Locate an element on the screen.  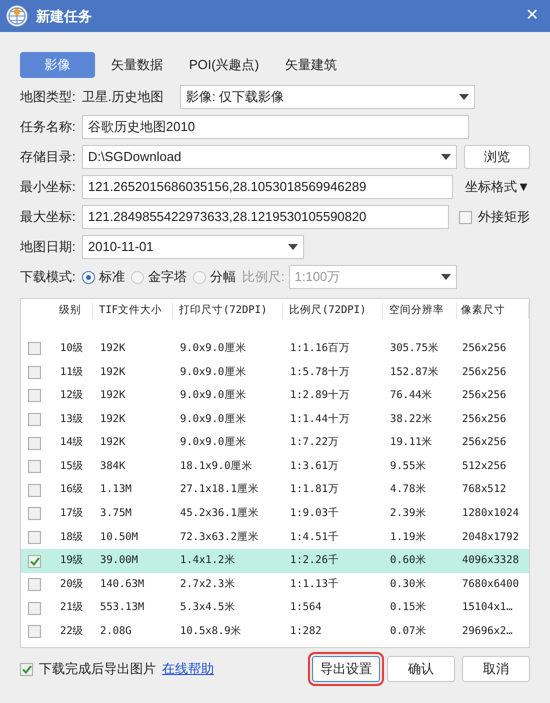
max-coordinate-field: 121.2849855422973633,28.1219530105590820 is located at coordinates (265, 217).